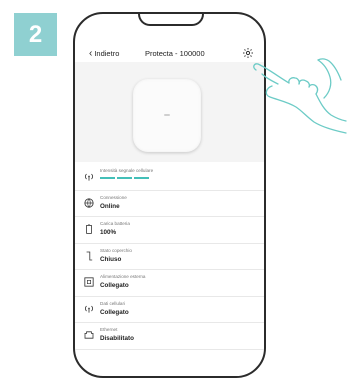 This screenshot has height=378, width=347. I want to click on nav-bar: ‹ Indietro Protecta - 100000, so click(169, 54).